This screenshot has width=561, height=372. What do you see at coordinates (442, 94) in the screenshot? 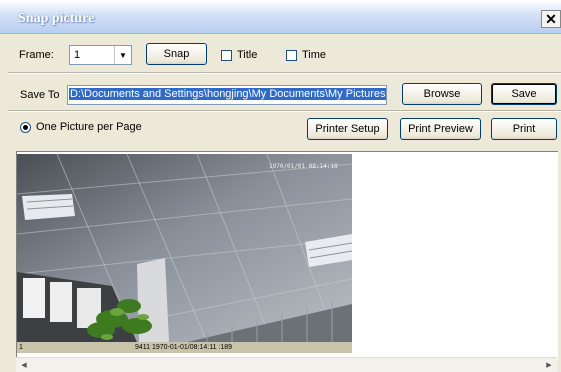
I see `browse-button: Browse` at bounding box center [442, 94].